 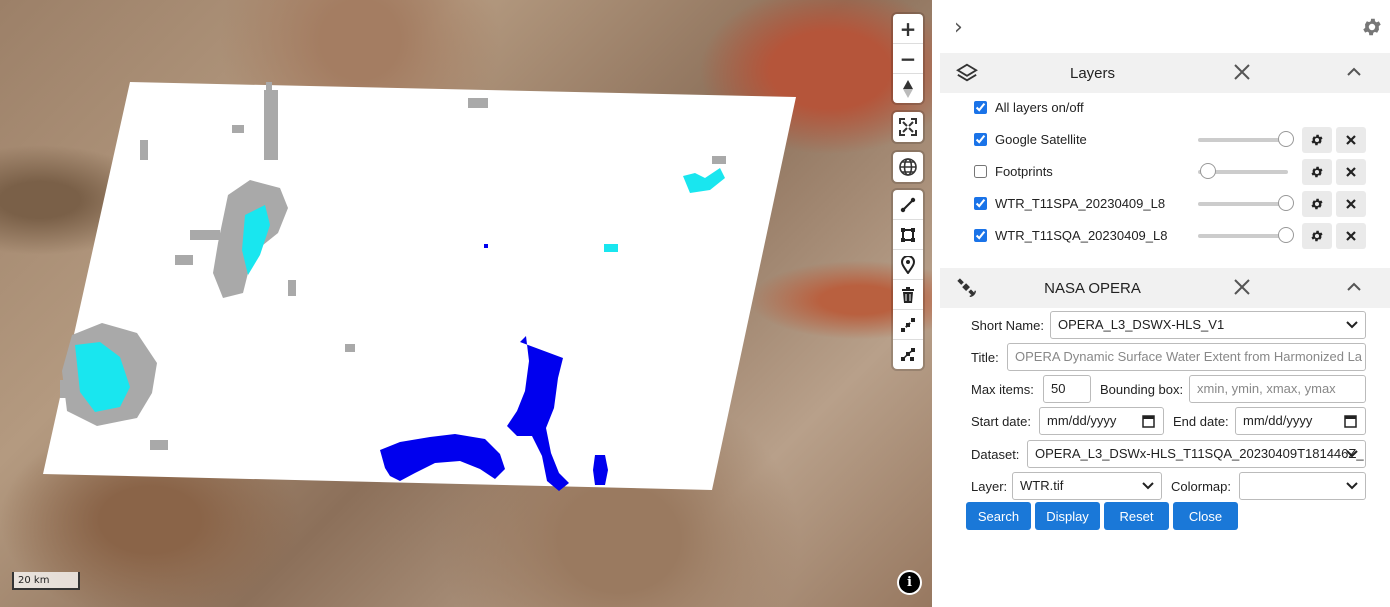 What do you see at coordinates (1278, 420) in the screenshot?
I see `end-date-value: mm/dd/yyyy` at bounding box center [1278, 420].